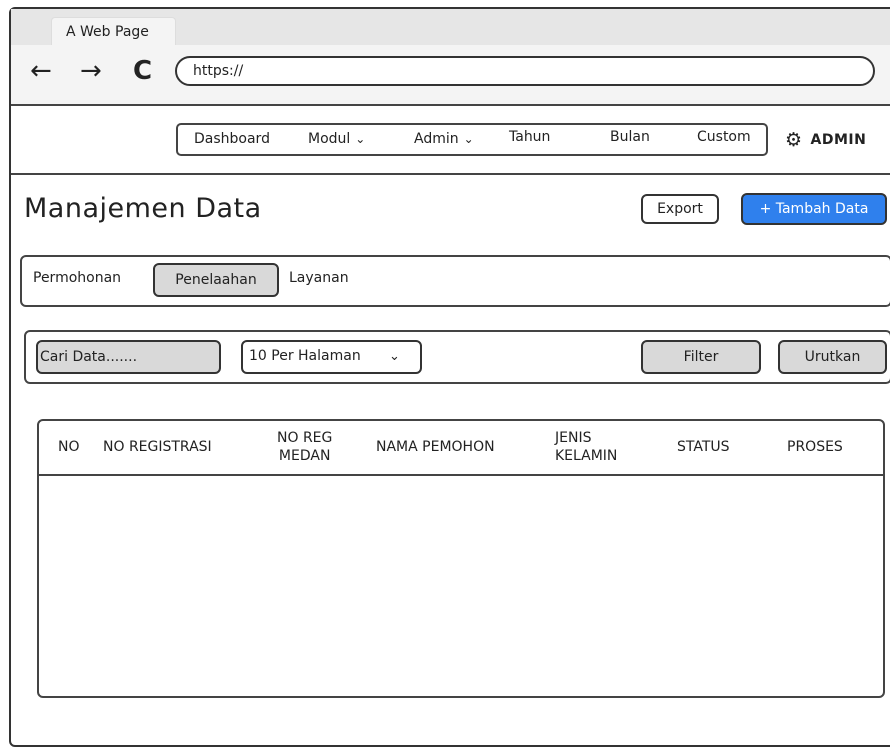 The image size is (890, 747). I want to click on nav-item-dashboard: Dashboard, so click(232, 139).